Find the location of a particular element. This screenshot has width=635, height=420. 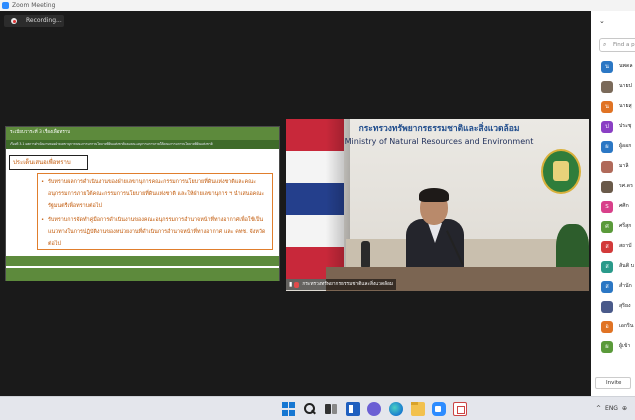

participant-name: สถาบั is located at coordinates (625, 246).